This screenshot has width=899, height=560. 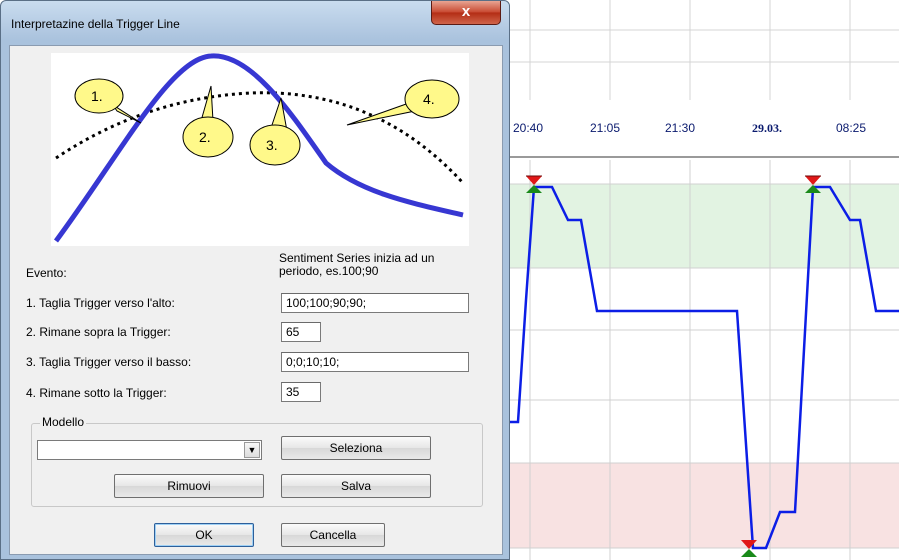 I want to click on field-label-stay-above: 2. Rimane sopra la Trigger:, so click(x=98, y=332).